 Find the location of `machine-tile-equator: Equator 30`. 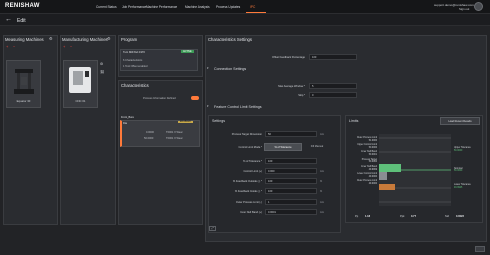

machine-tile-equator: Equator 30 is located at coordinates (23, 84).